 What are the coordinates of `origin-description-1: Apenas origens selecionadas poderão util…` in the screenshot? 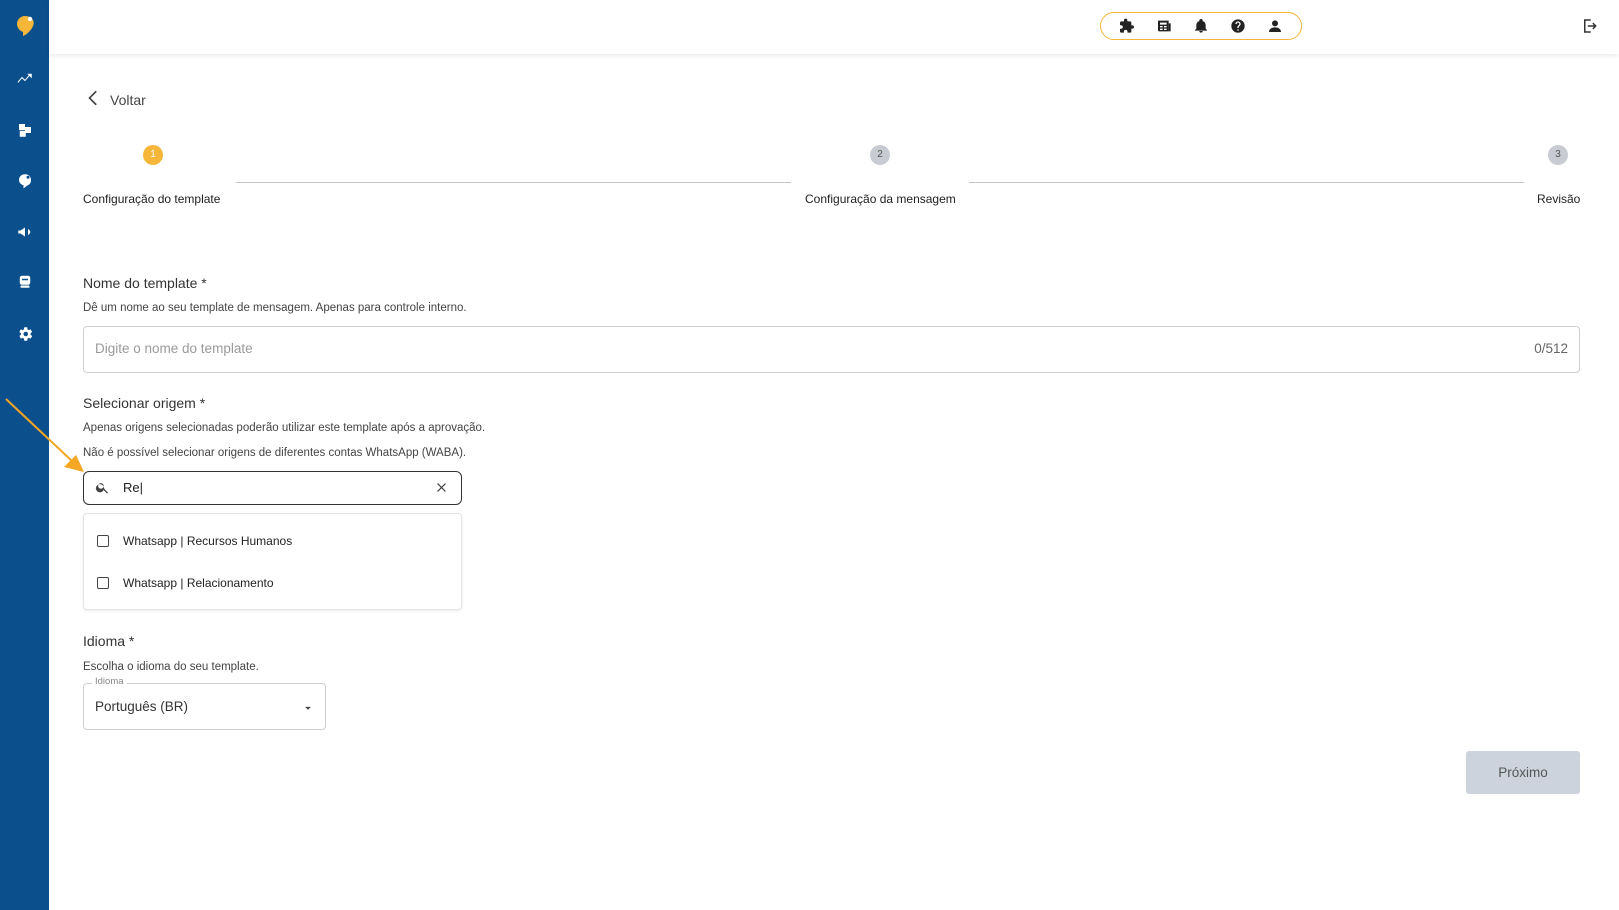 It's located at (284, 428).